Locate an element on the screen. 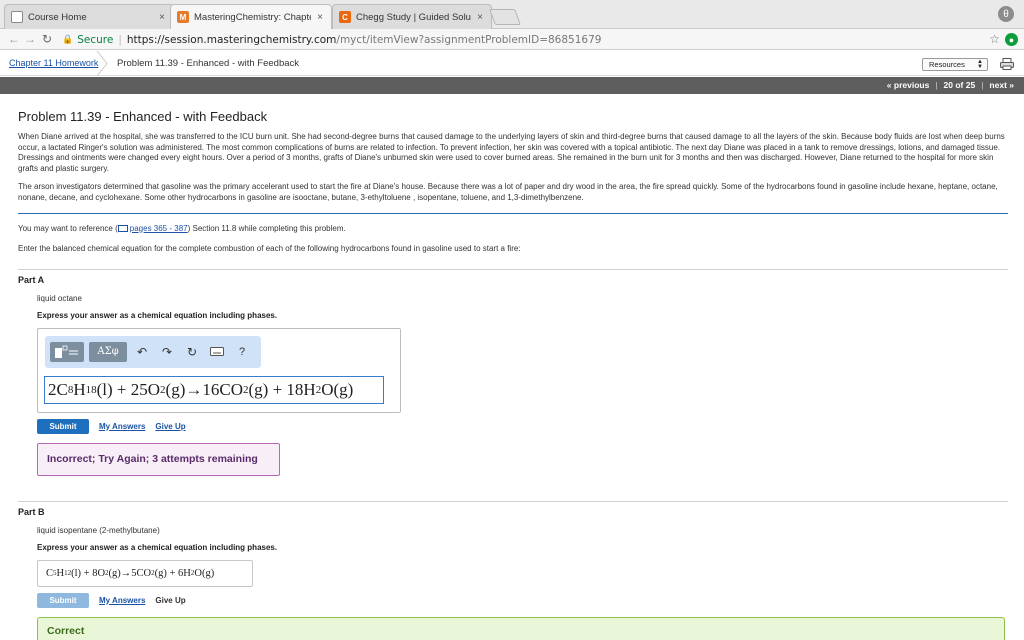 The image size is (1024, 640). equation-input: 2C 8 H 18 (l) + 25O 2 (g)→16CO 2 (g) + 18H 2 O(g) is located at coordinates (214, 389).